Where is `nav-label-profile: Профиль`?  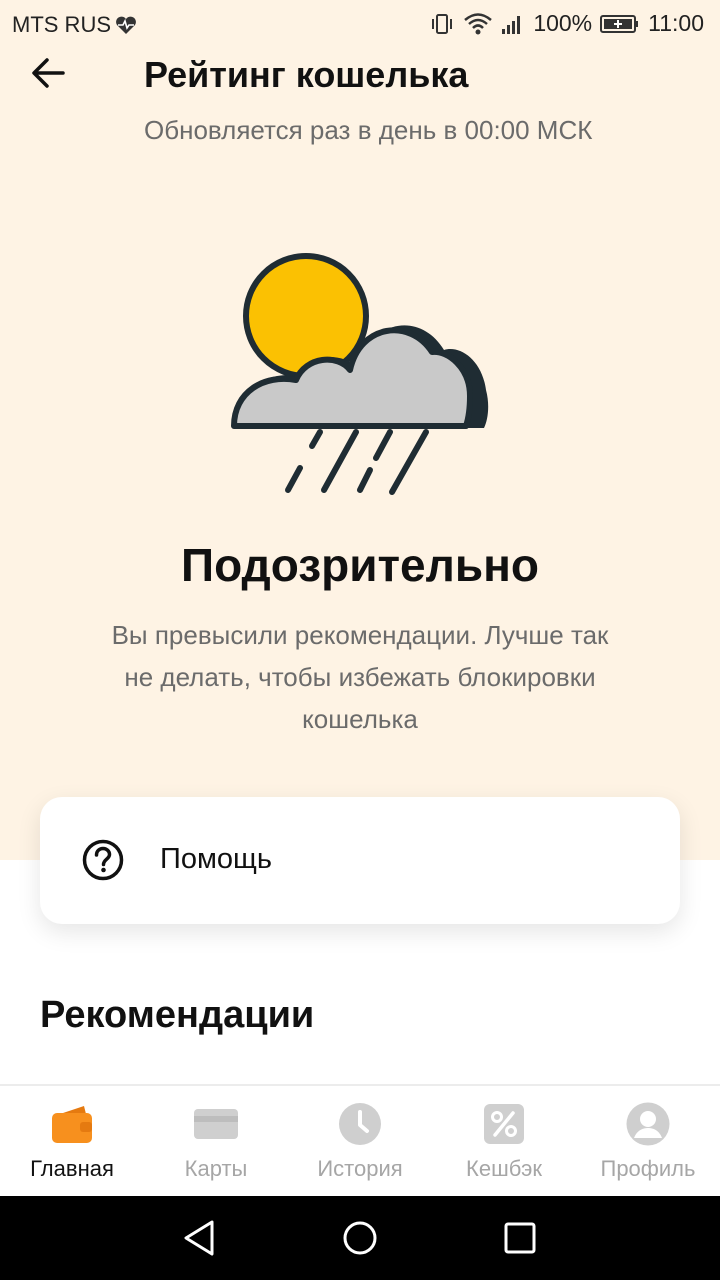
nav-label-profile: Профиль is located at coordinates (648, 1168).